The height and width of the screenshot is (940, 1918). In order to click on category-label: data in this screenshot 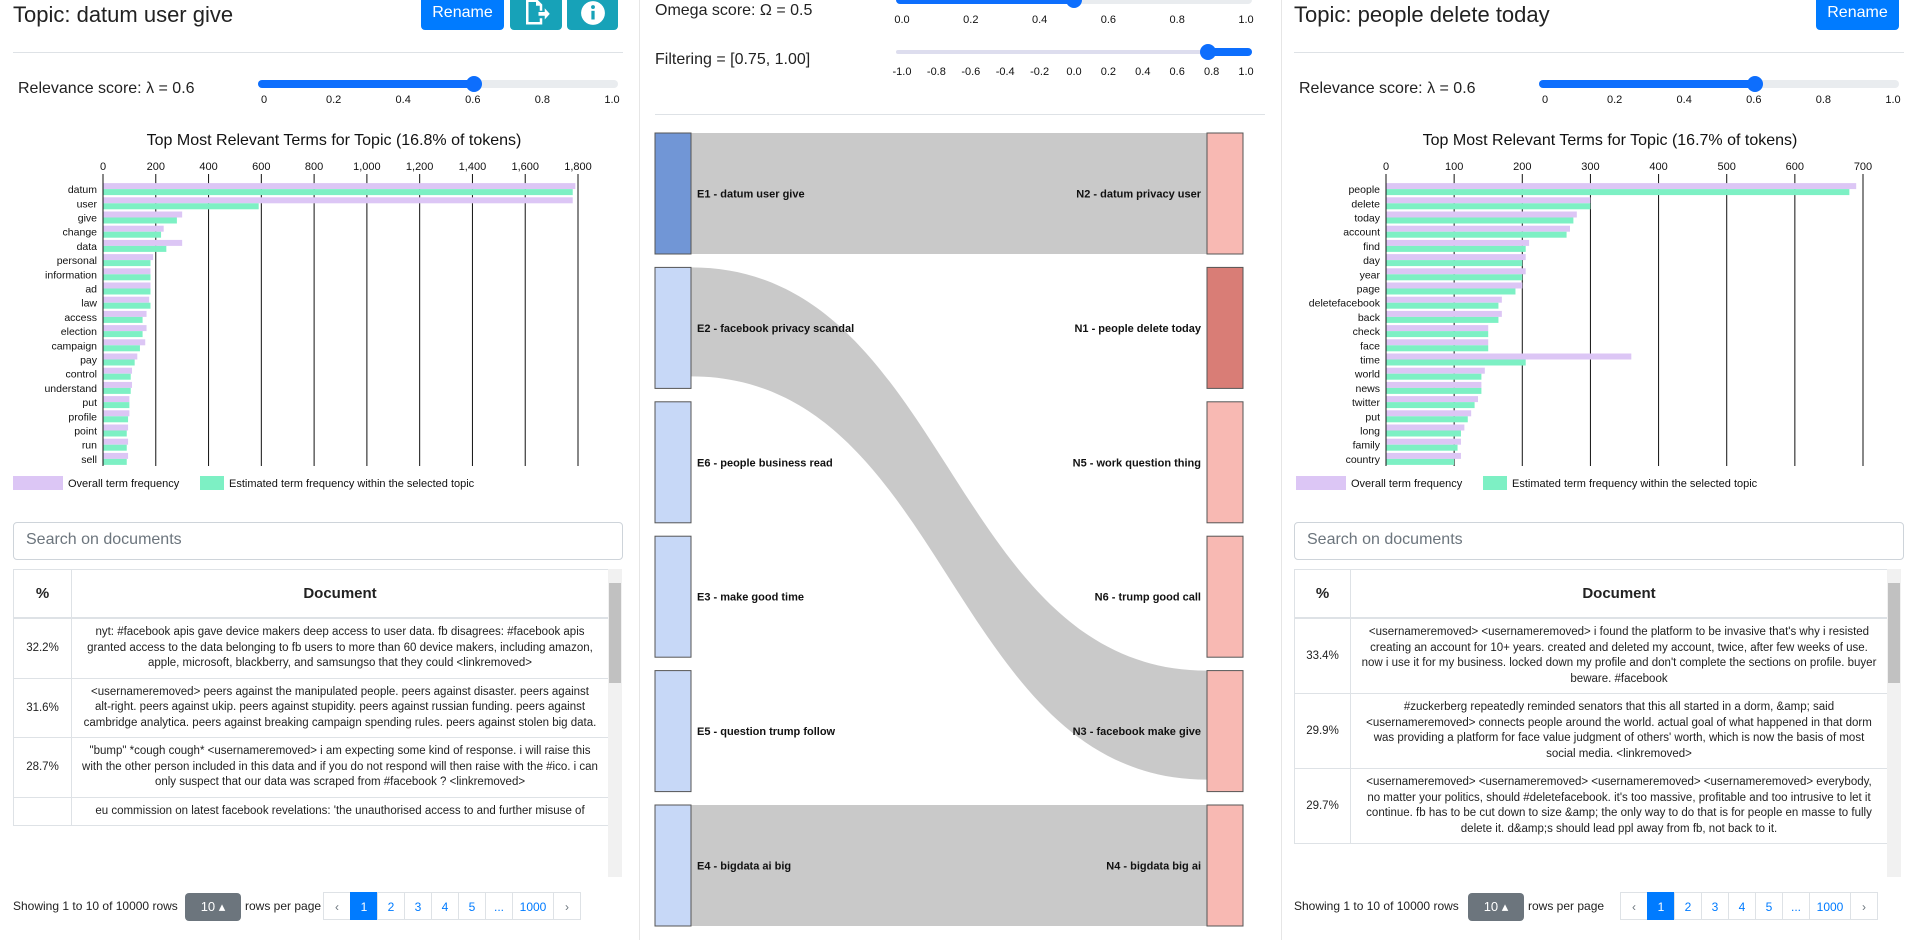, I will do `click(87, 247)`.